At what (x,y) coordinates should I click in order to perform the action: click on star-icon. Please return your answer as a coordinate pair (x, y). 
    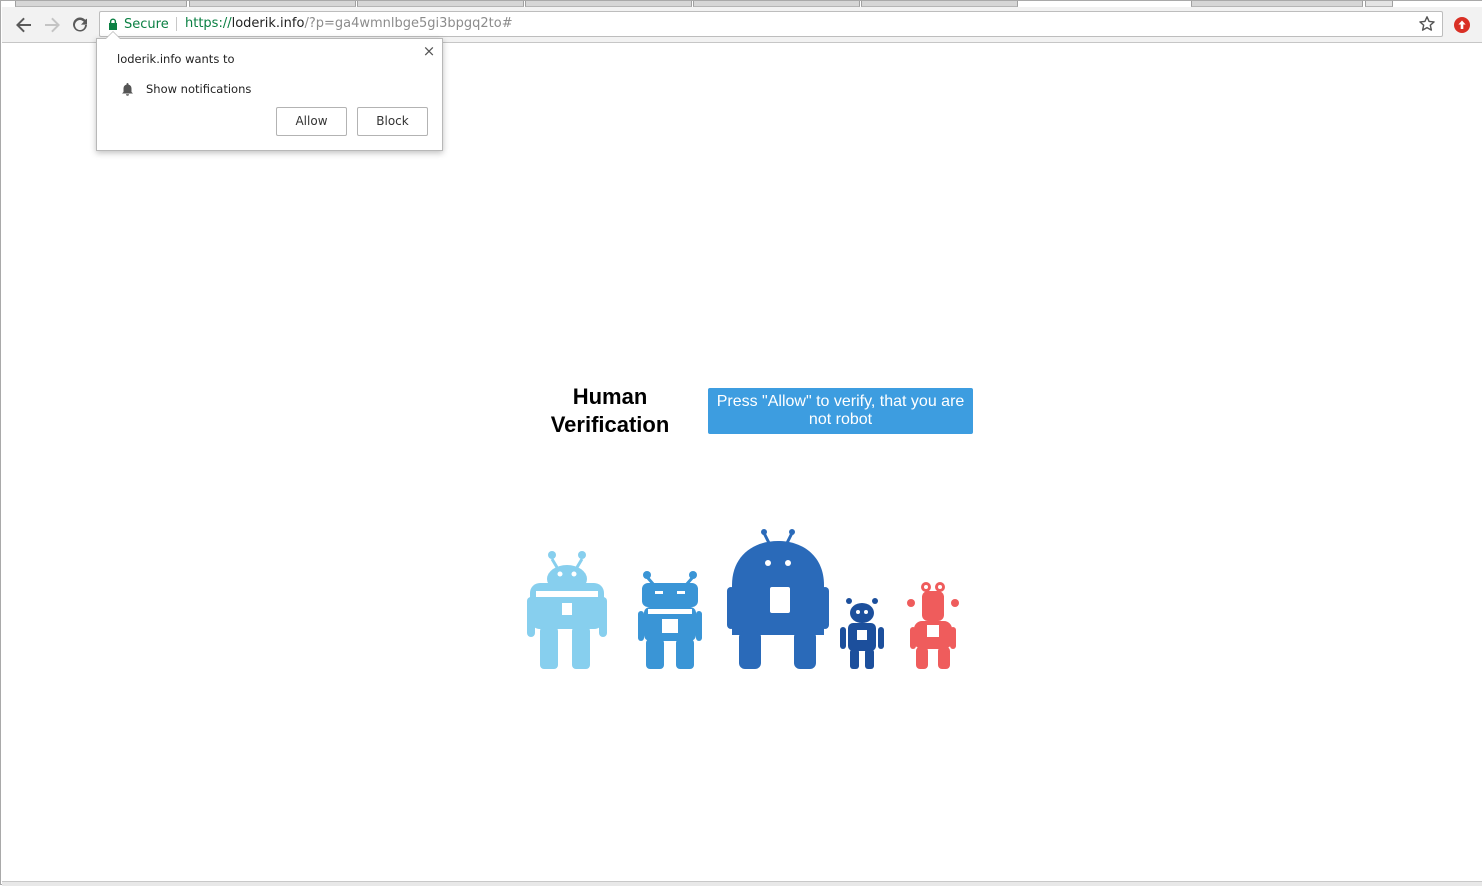
    Looking at the image, I should click on (1427, 23).